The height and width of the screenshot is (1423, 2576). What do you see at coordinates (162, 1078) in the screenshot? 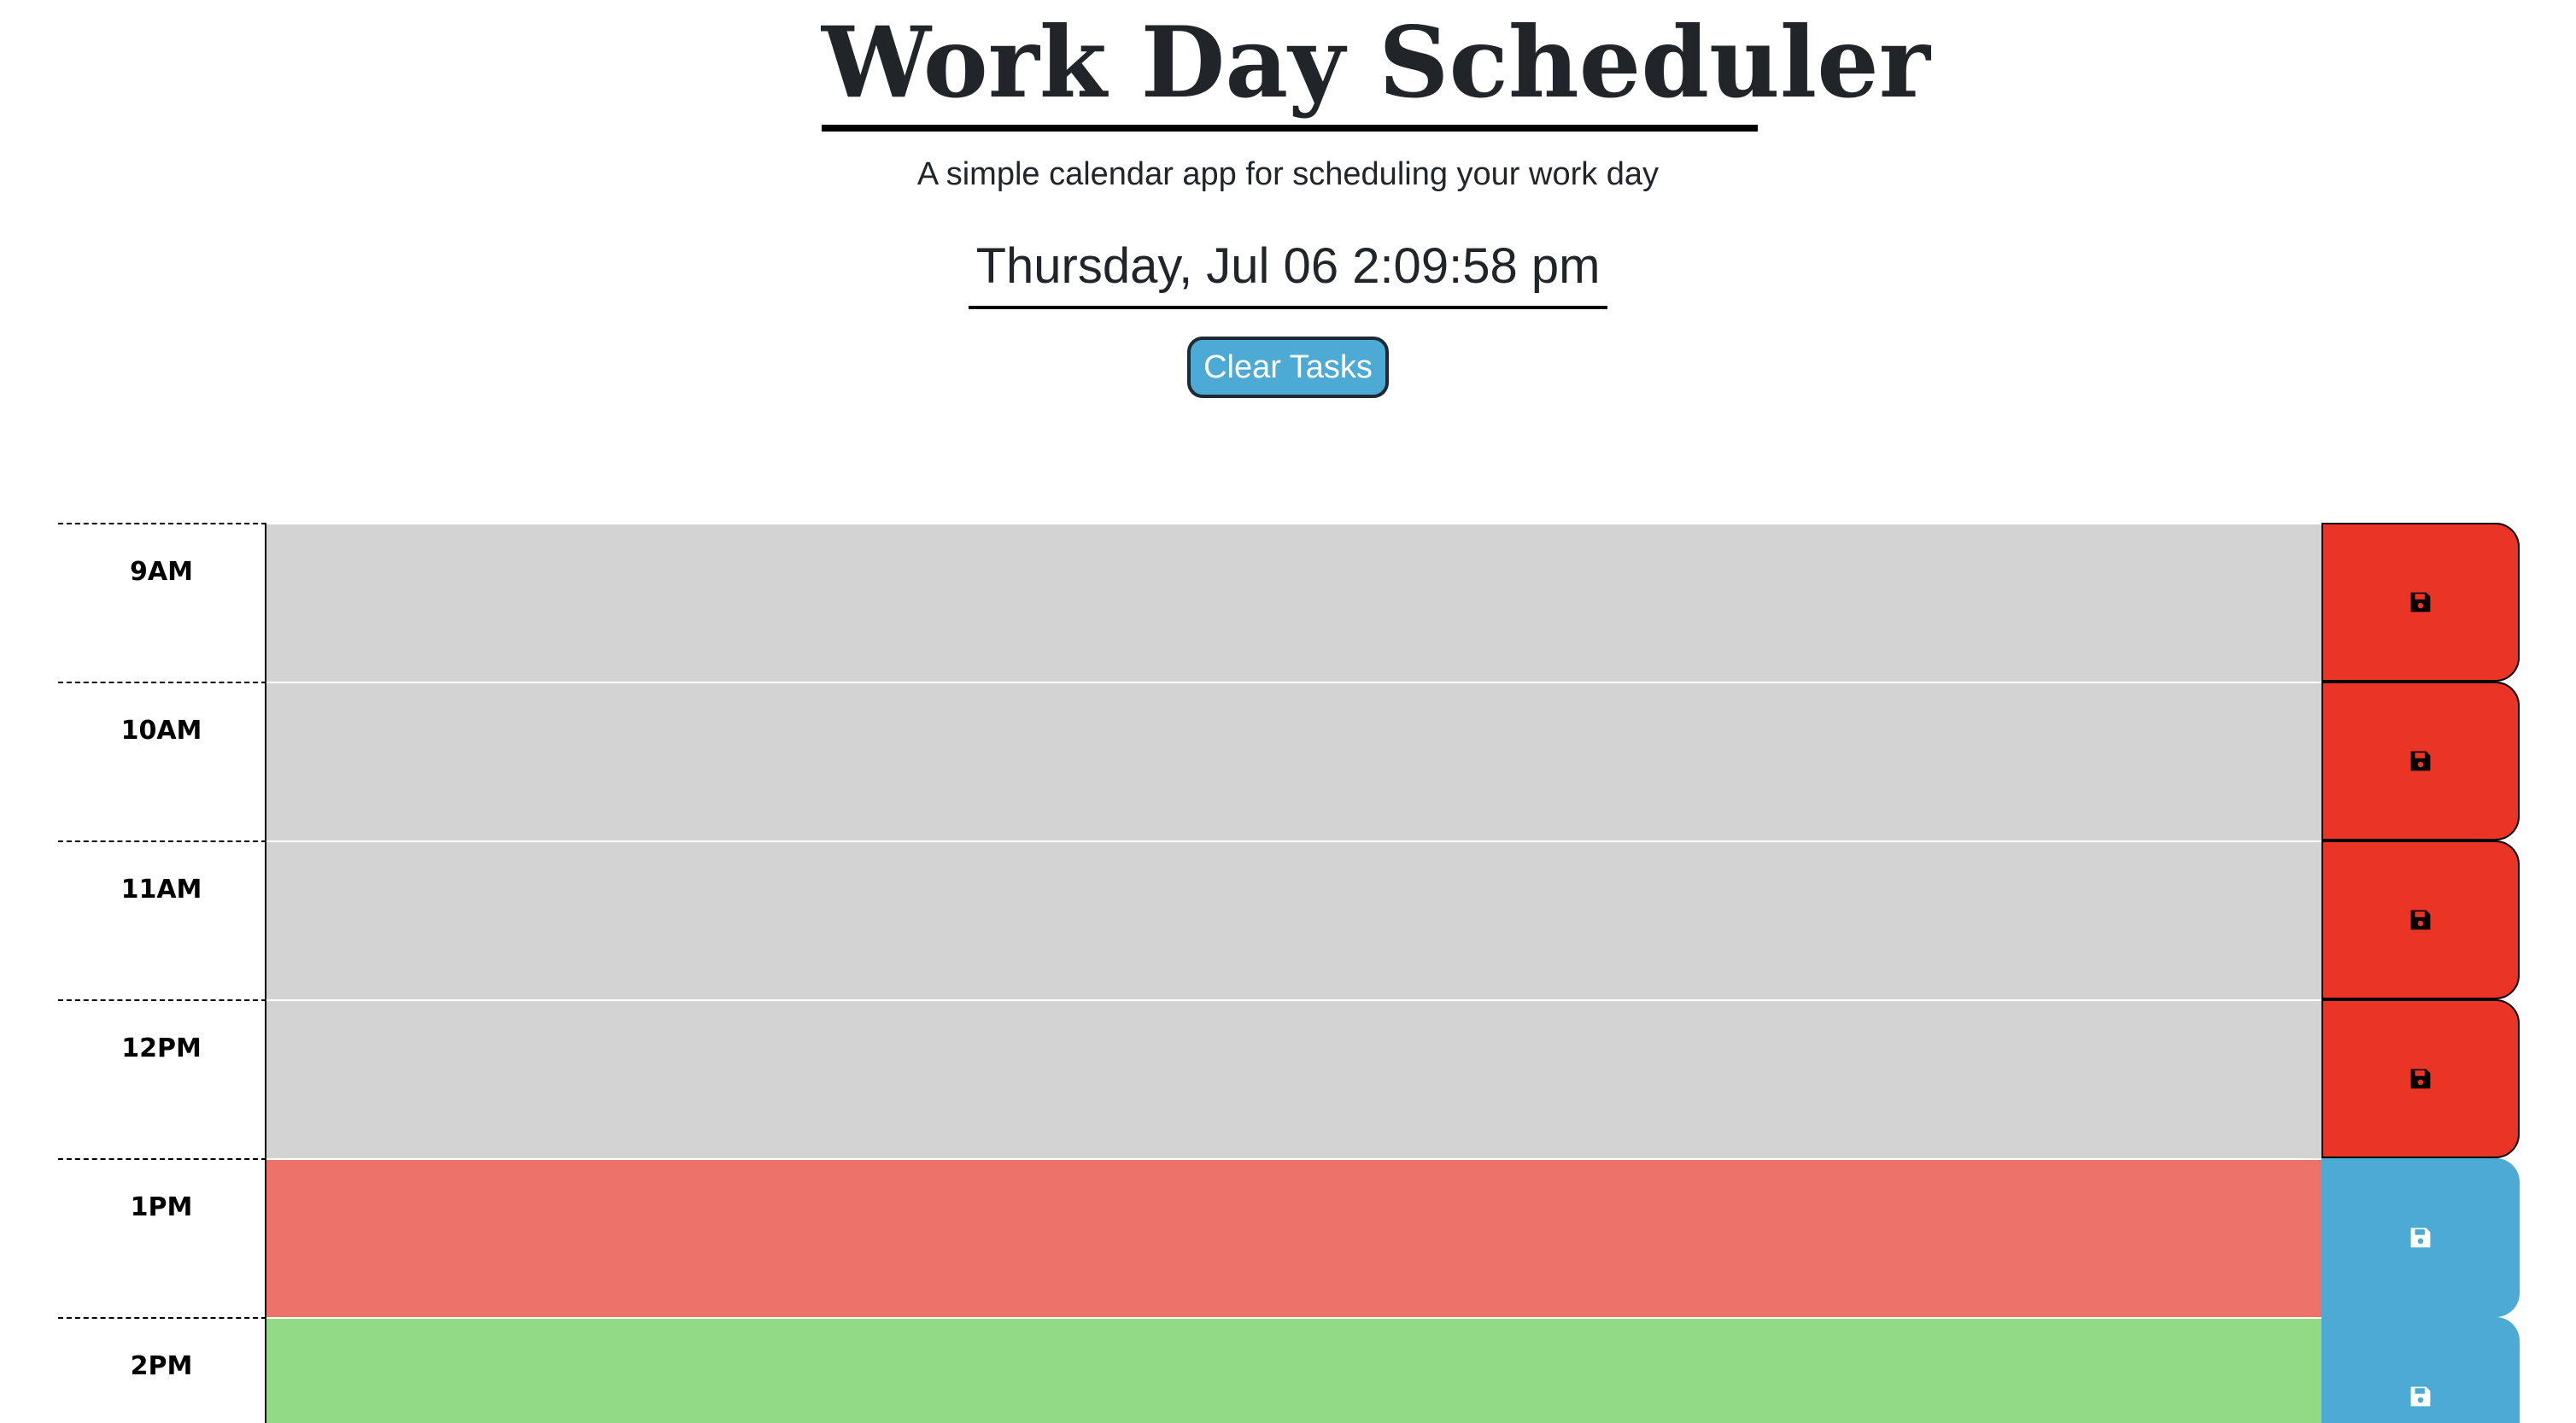
I see `hour-label: 12PM` at bounding box center [162, 1078].